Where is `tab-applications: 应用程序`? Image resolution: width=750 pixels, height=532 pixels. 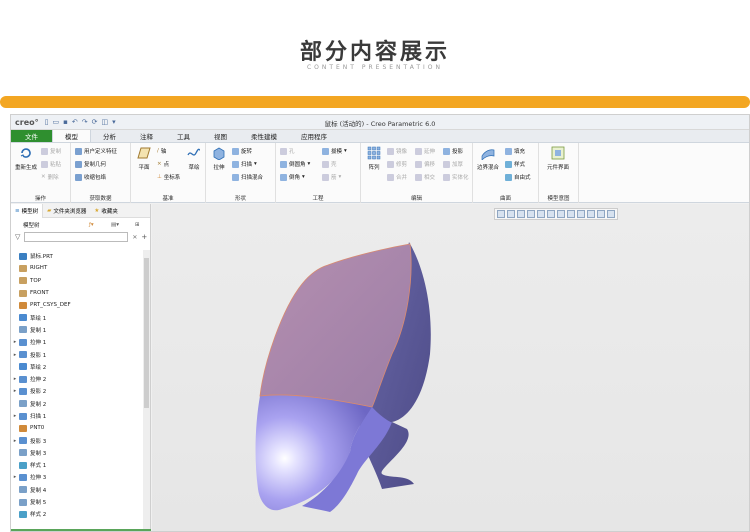
tab-applications: 应用程序 is located at coordinates (314, 136).